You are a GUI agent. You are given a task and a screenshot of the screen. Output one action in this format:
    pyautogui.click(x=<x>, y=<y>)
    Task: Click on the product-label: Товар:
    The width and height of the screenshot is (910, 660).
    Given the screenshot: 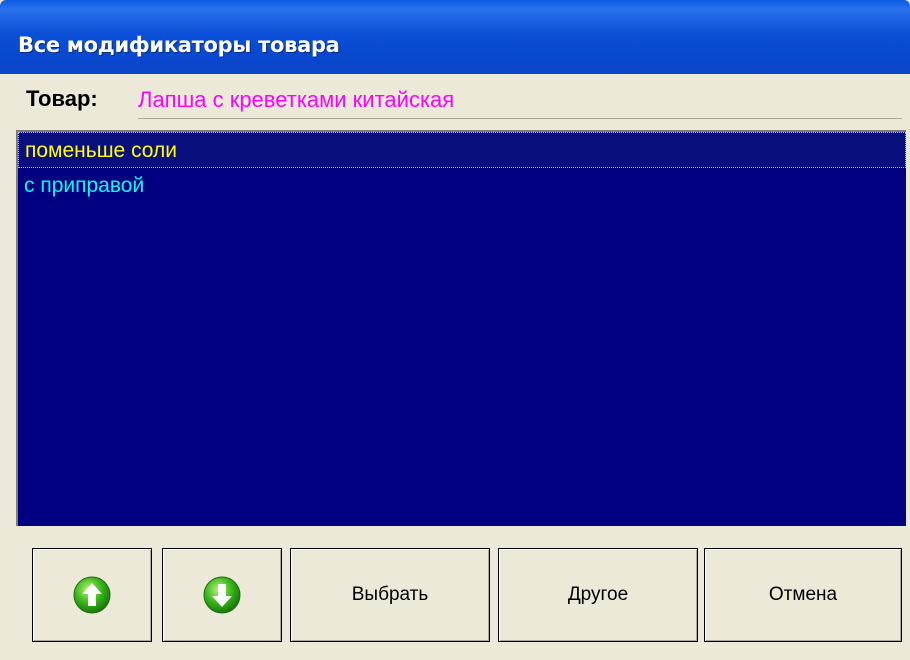 What is the action you would take?
    pyautogui.click(x=62, y=98)
    